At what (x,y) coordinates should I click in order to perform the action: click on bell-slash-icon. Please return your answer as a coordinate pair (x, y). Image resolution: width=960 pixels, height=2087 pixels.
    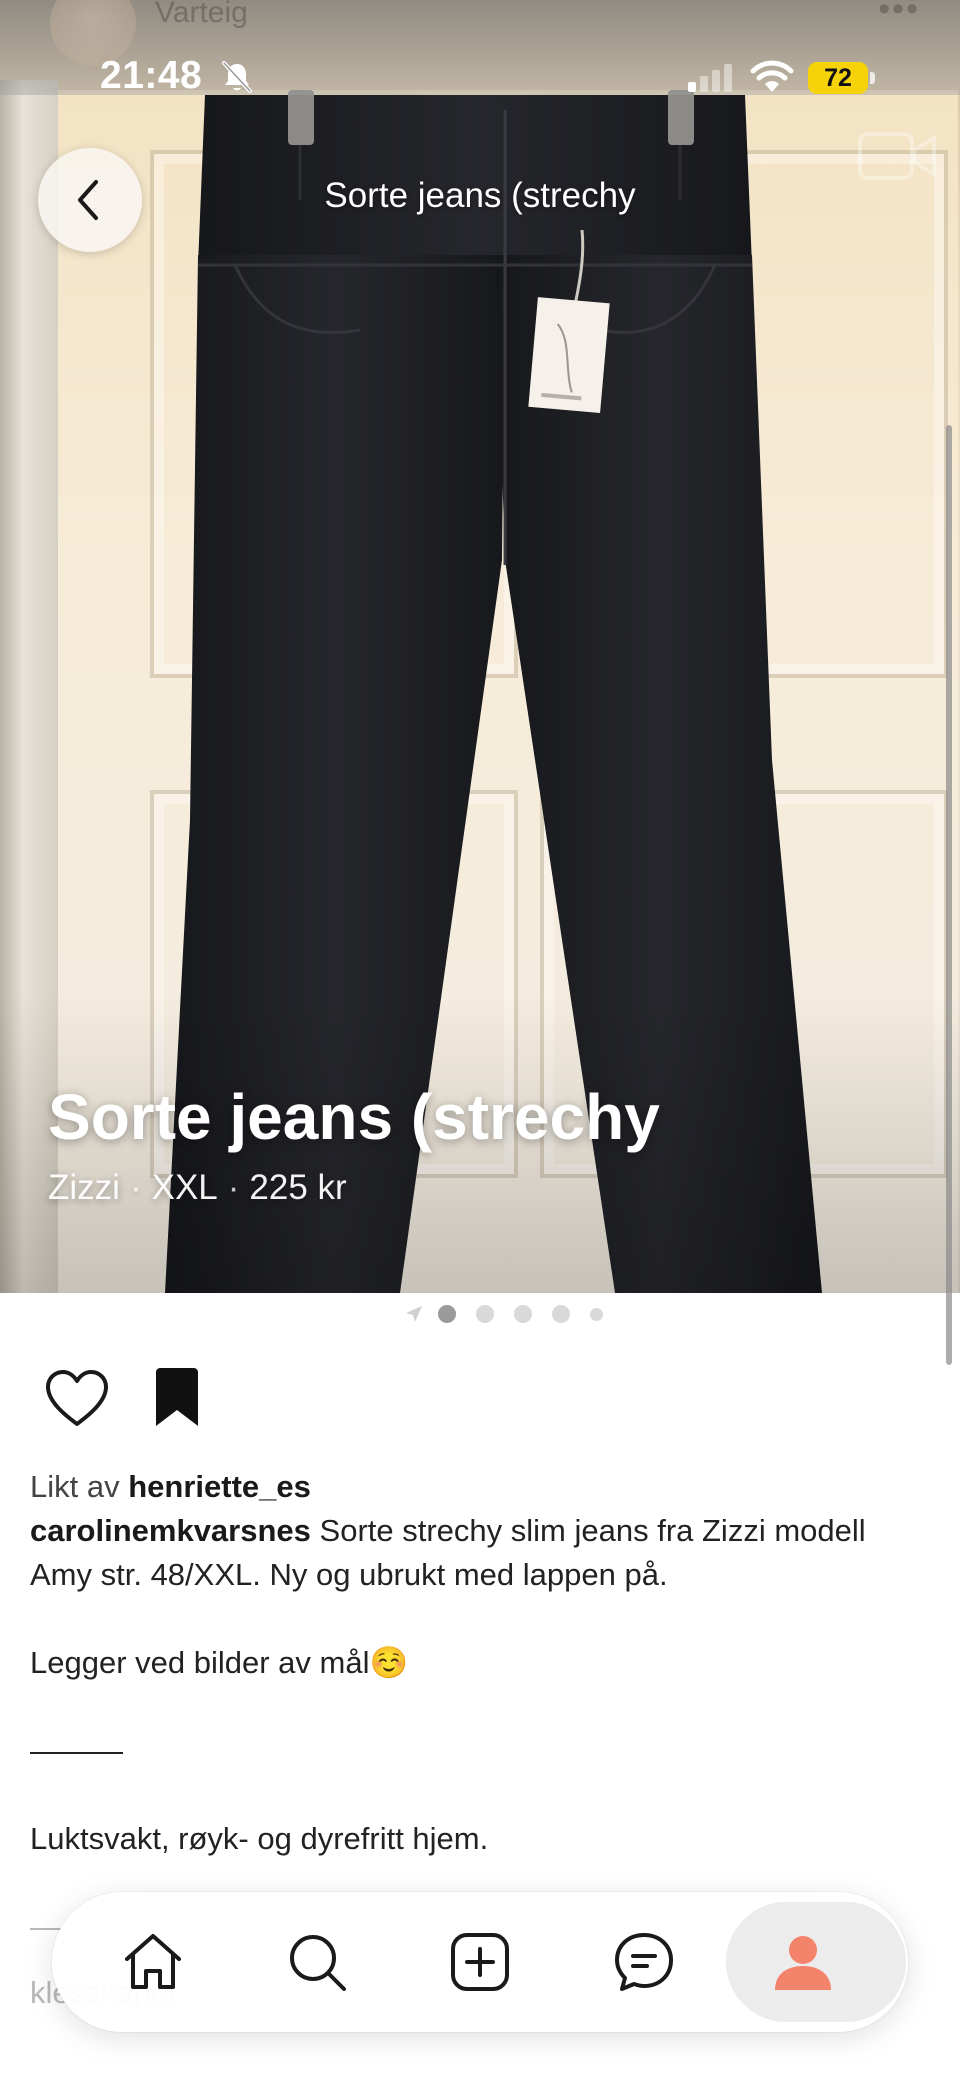
    Looking at the image, I should click on (237, 77).